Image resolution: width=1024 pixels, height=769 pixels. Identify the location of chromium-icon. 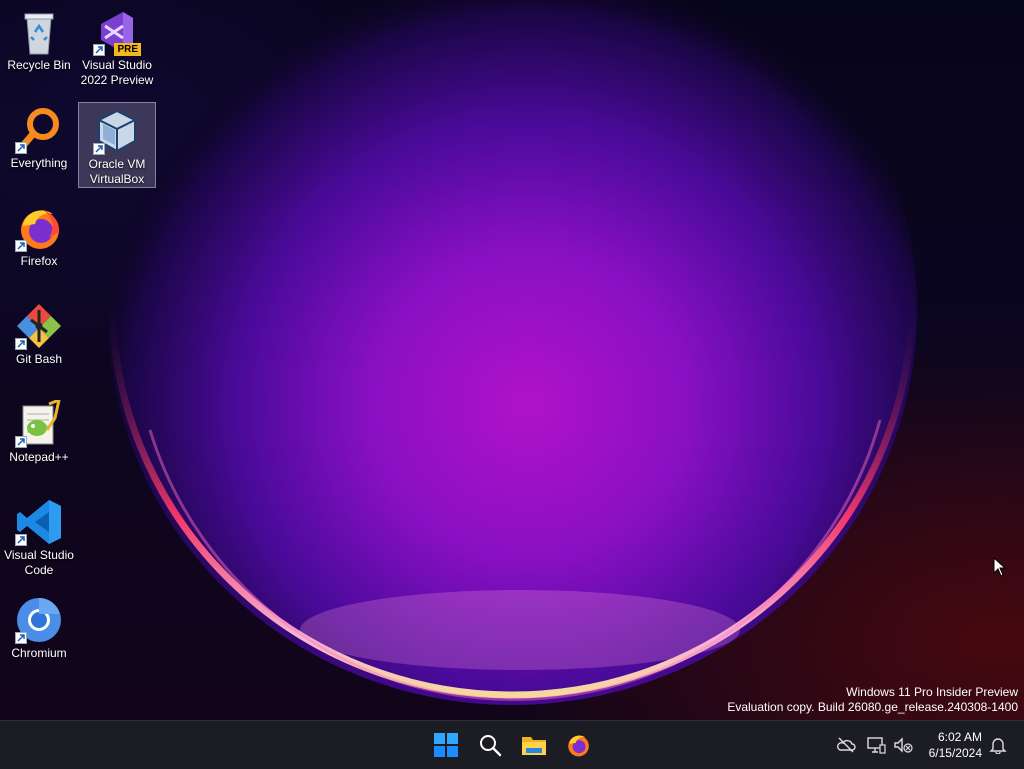
(39, 620).